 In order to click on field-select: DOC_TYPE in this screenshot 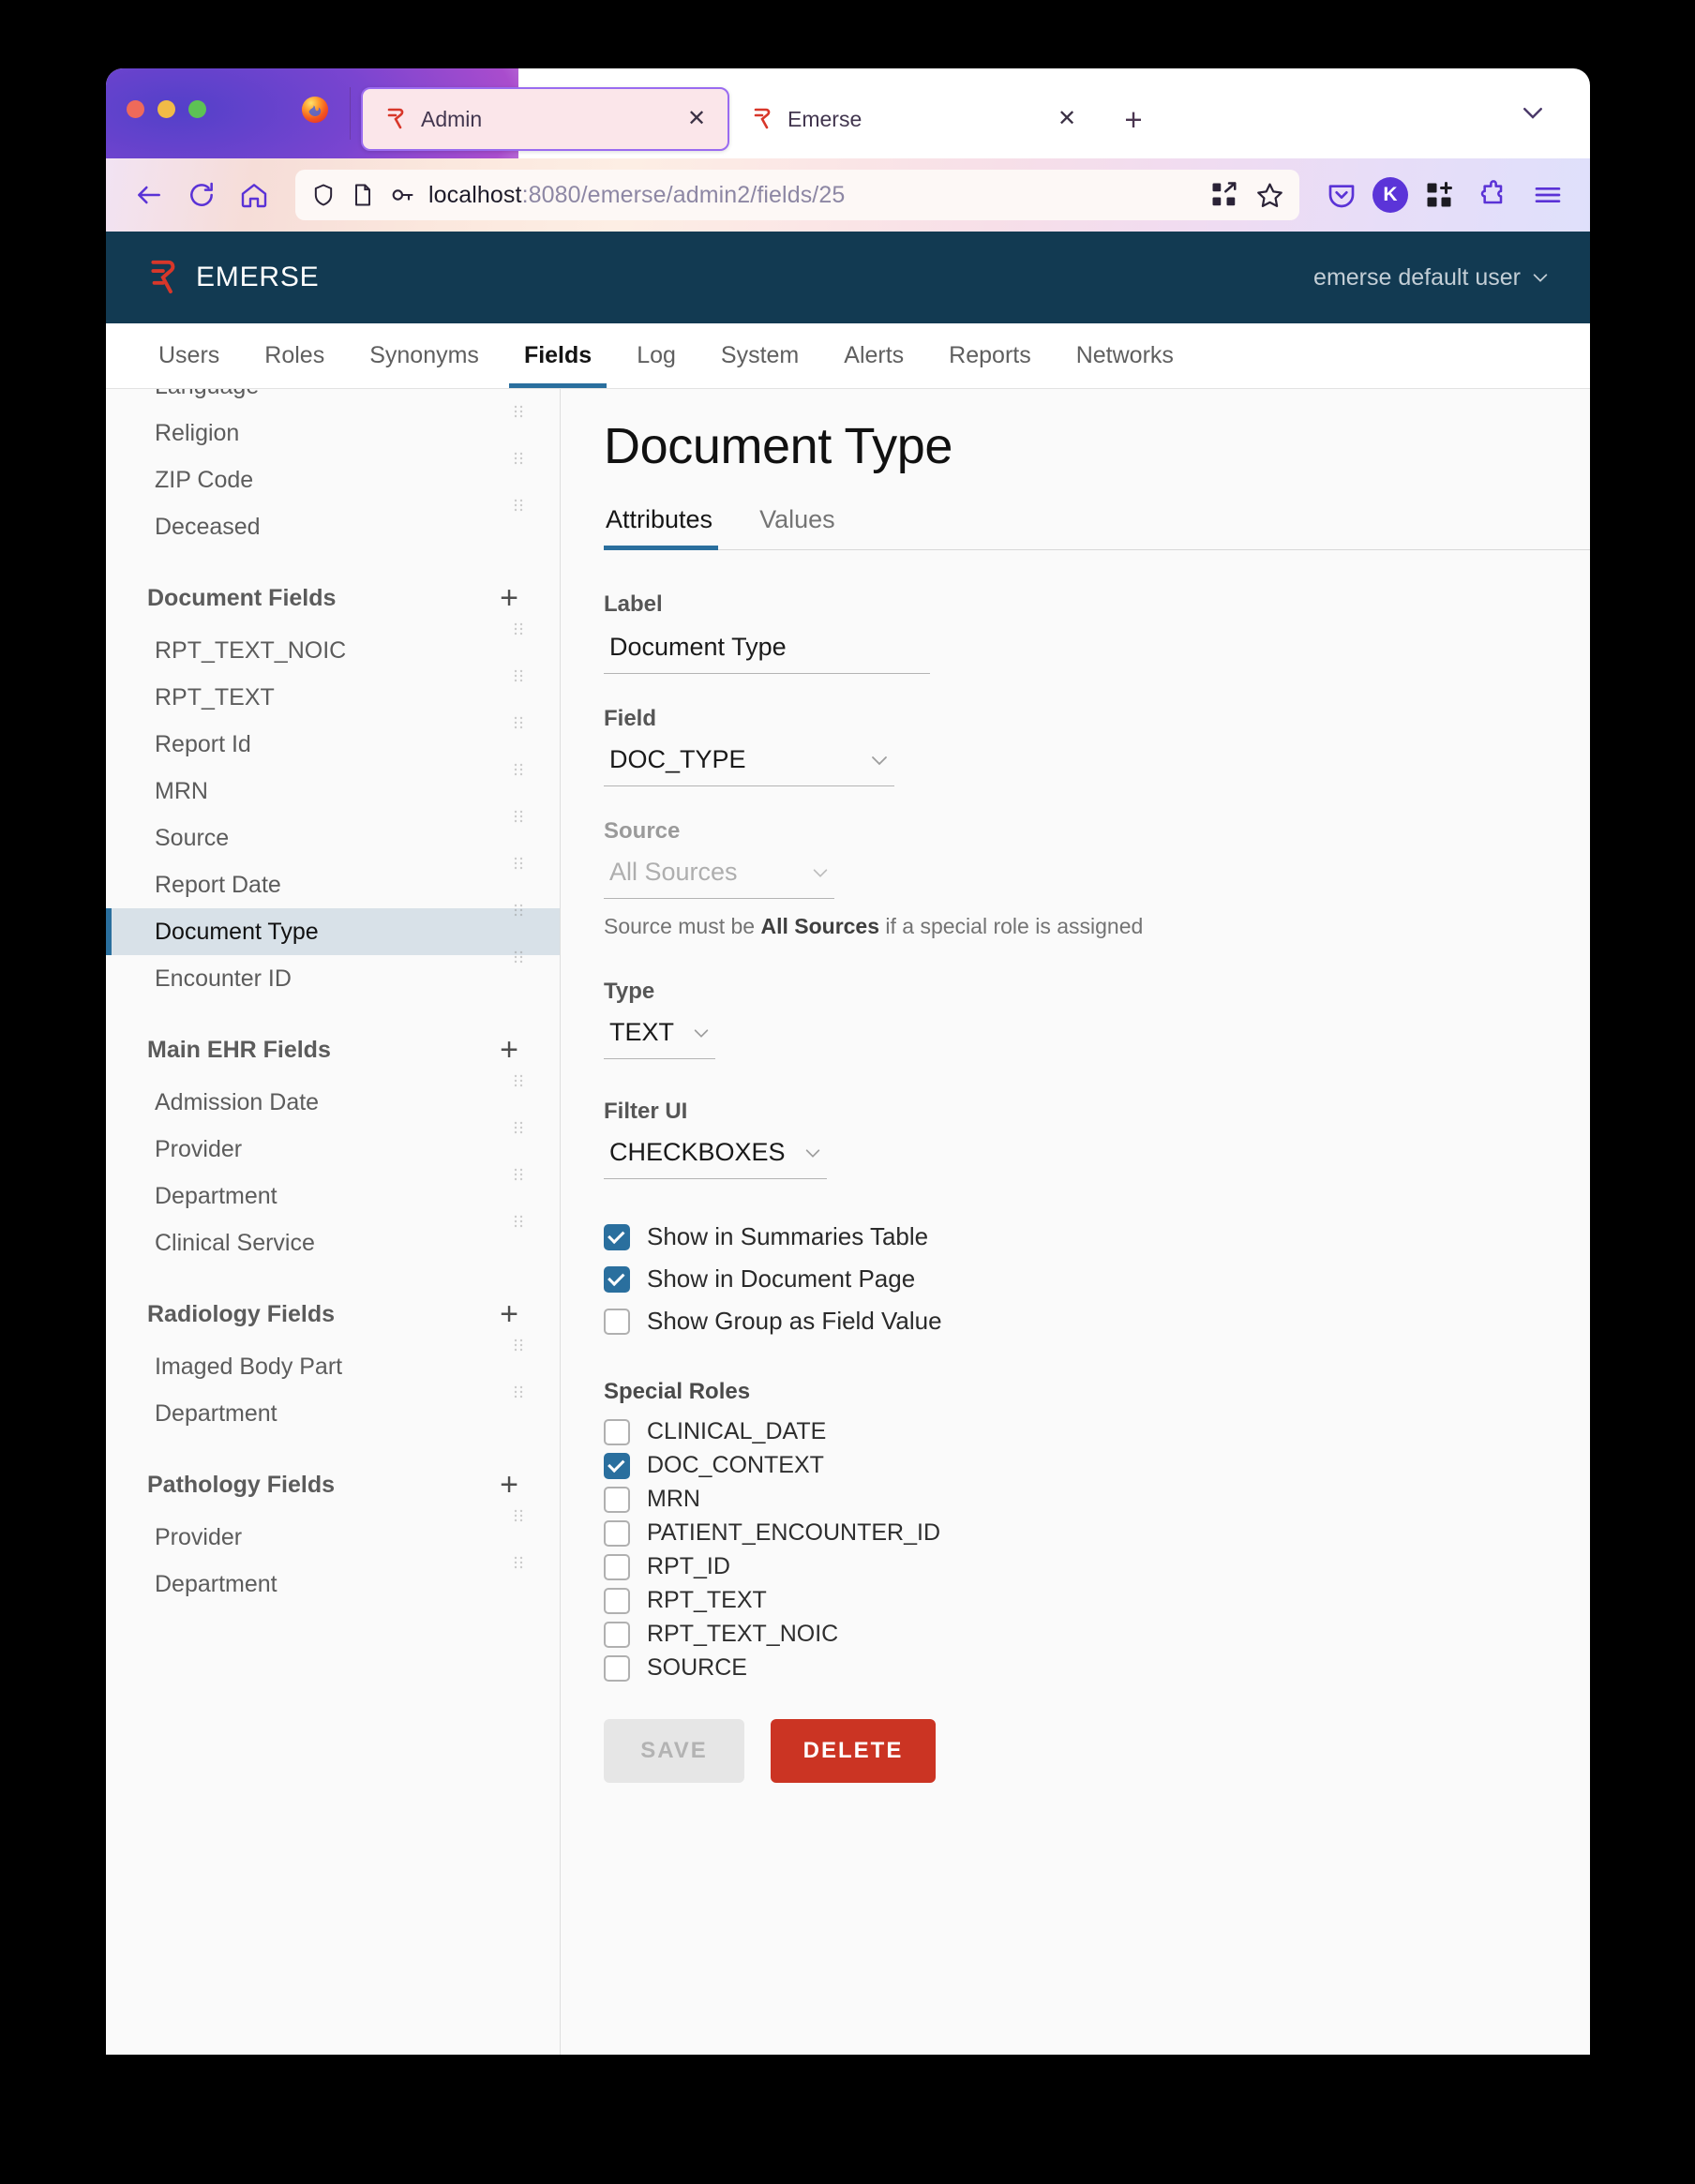, I will do `click(749, 765)`.